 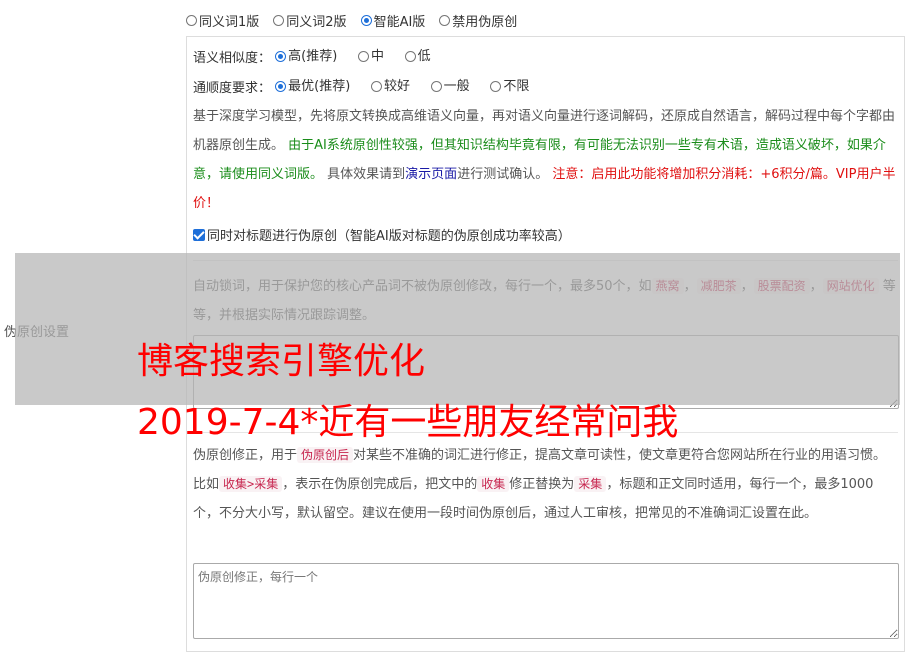 What do you see at coordinates (667, 286) in the screenshot?
I see `example-tag: 燕窝` at bounding box center [667, 286].